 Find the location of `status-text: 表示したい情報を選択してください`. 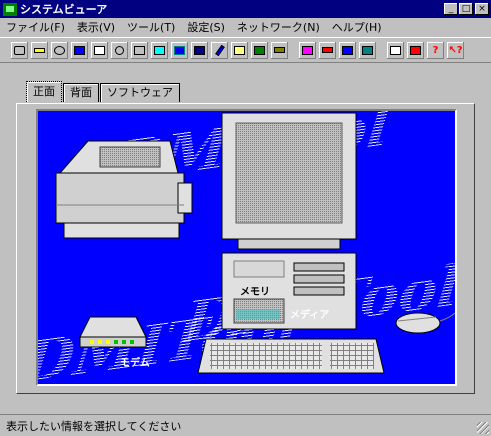

status-text: 表示したい情報を選択してください is located at coordinates (94, 426).